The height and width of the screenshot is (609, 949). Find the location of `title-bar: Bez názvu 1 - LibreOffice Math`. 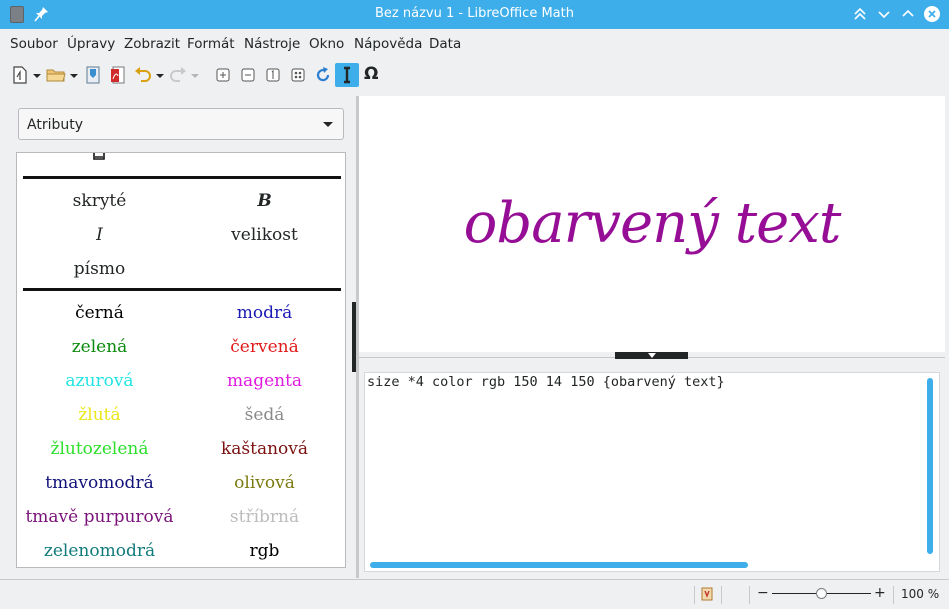

title-bar: Bez názvu 1 - LibreOffice Math is located at coordinates (474, 14).